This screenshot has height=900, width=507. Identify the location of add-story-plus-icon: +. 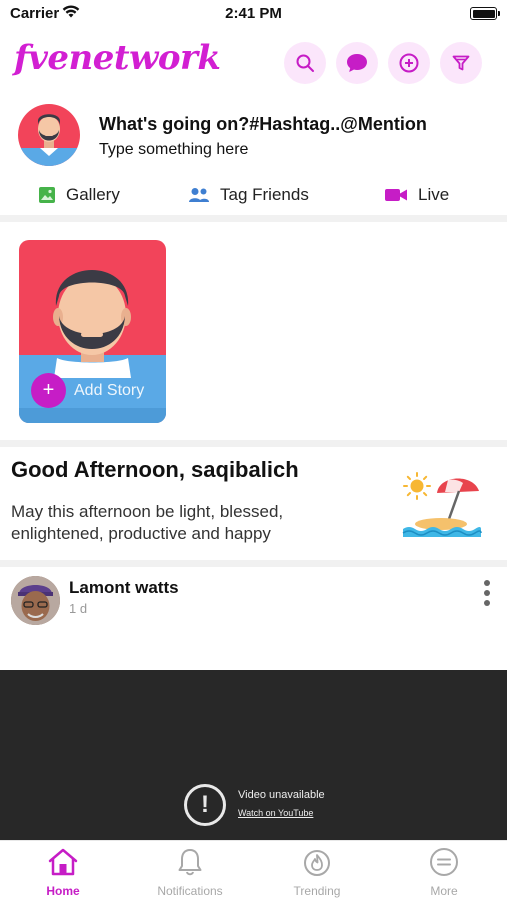
(48, 390).